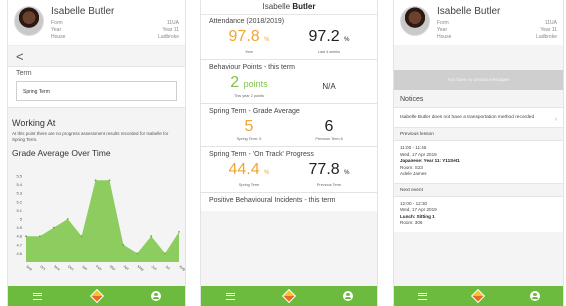 The height and width of the screenshot is (306, 566). I want to click on value-number: 44.4, so click(244, 169).